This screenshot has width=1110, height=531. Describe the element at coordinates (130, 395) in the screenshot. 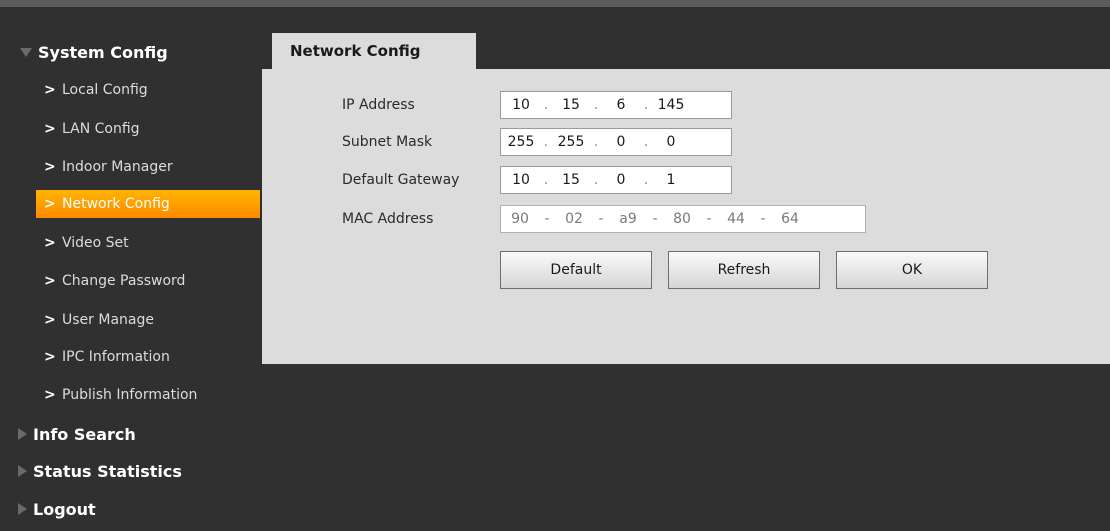

I see `sidebar-item-label: Publish Information` at that location.